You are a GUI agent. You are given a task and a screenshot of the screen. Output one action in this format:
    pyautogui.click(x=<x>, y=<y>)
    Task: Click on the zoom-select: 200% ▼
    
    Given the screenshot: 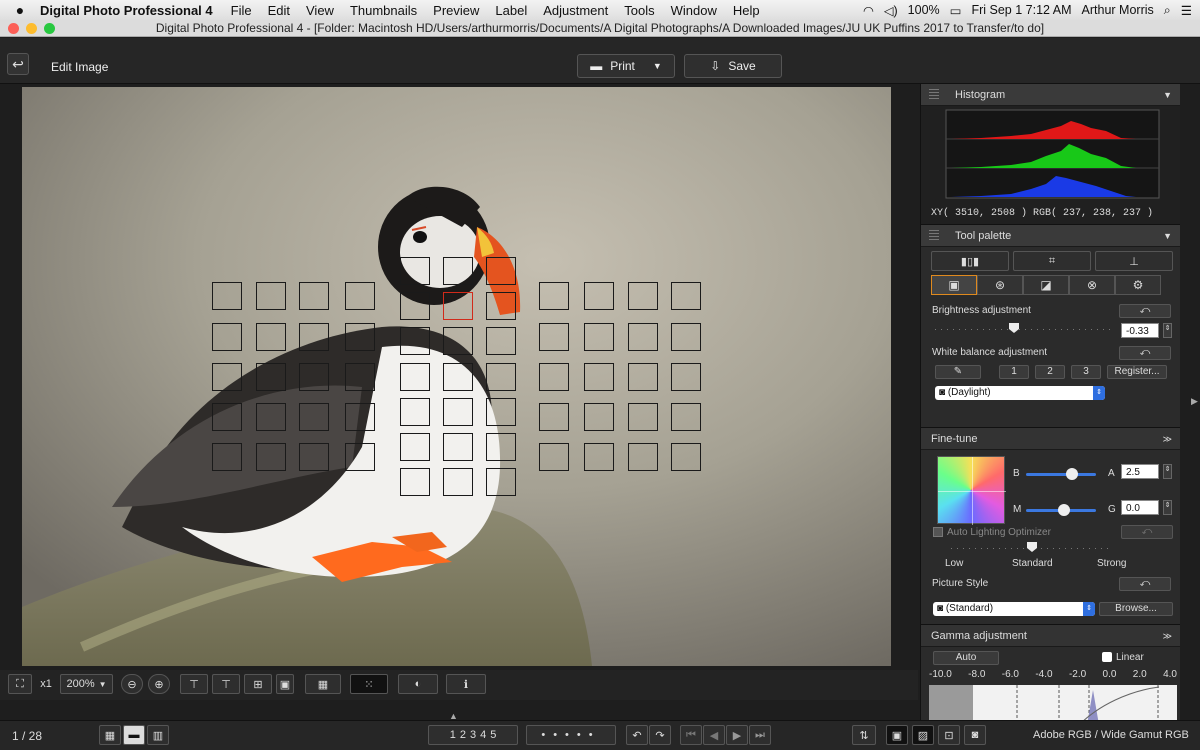 What is the action you would take?
    pyautogui.click(x=86, y=684)
    